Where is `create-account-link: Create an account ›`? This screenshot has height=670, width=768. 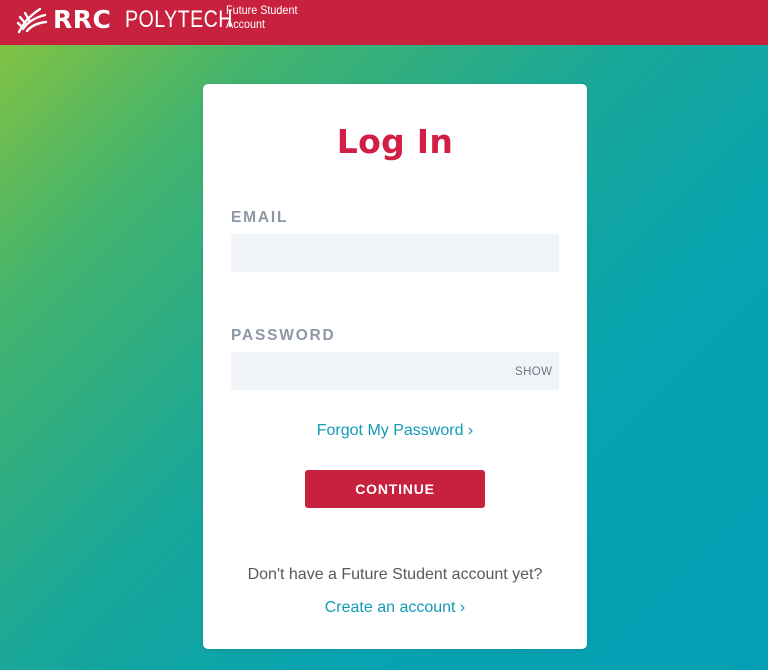 create-account-link: Create an account › is located at coordinates (395, 608).